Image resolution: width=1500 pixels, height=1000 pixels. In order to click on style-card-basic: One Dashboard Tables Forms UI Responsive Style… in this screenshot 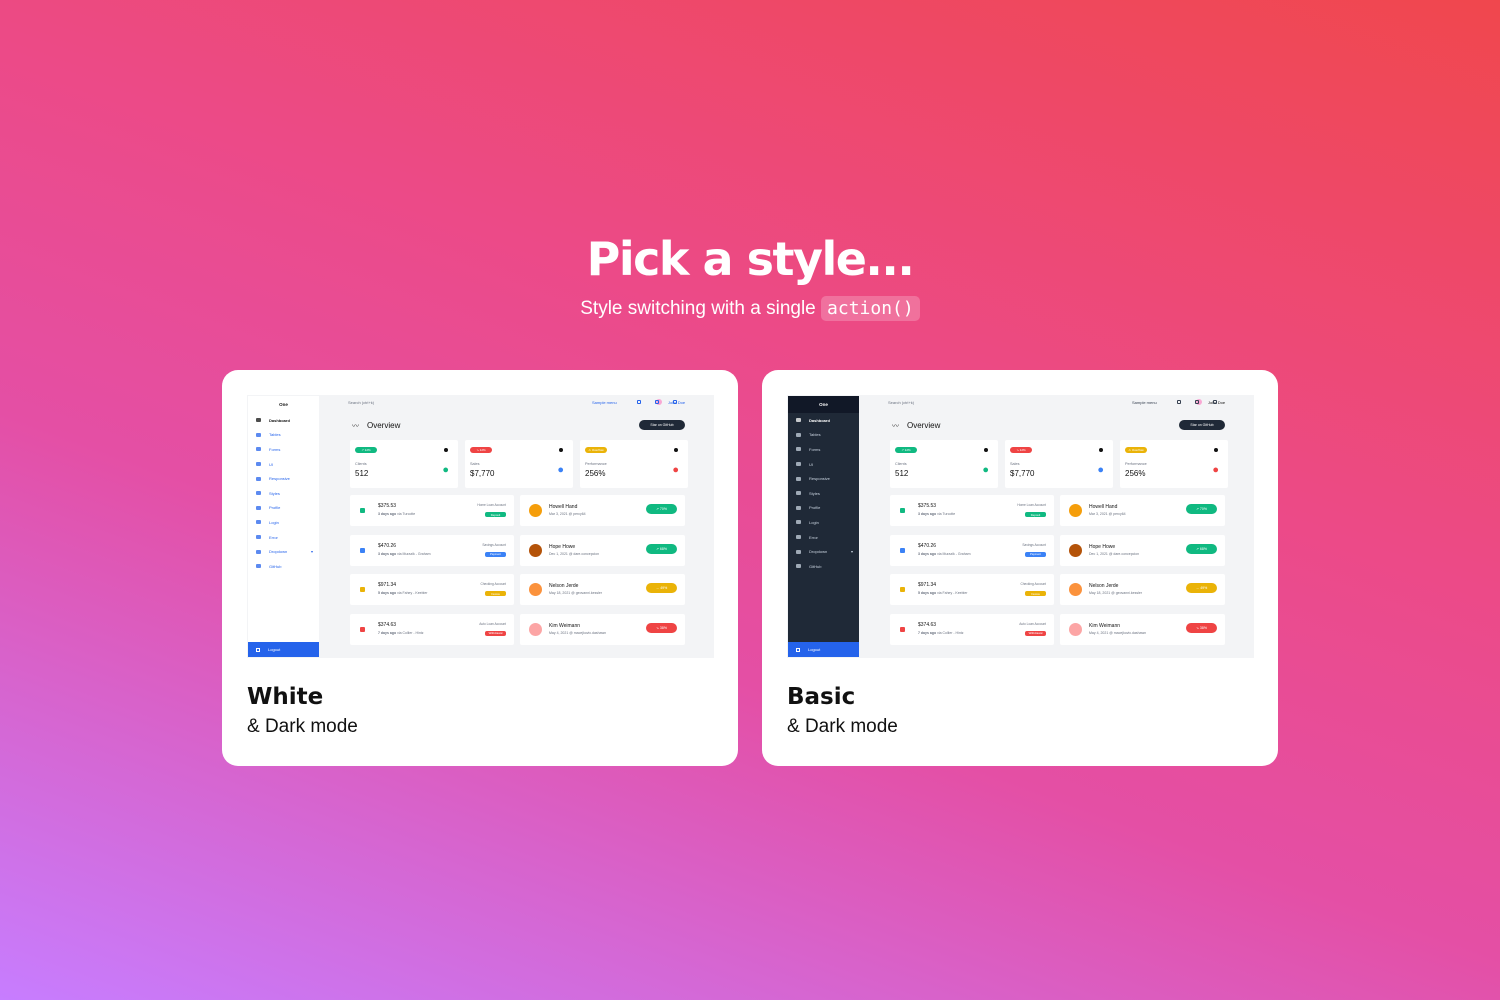, I will do `click(1020, 568)`.